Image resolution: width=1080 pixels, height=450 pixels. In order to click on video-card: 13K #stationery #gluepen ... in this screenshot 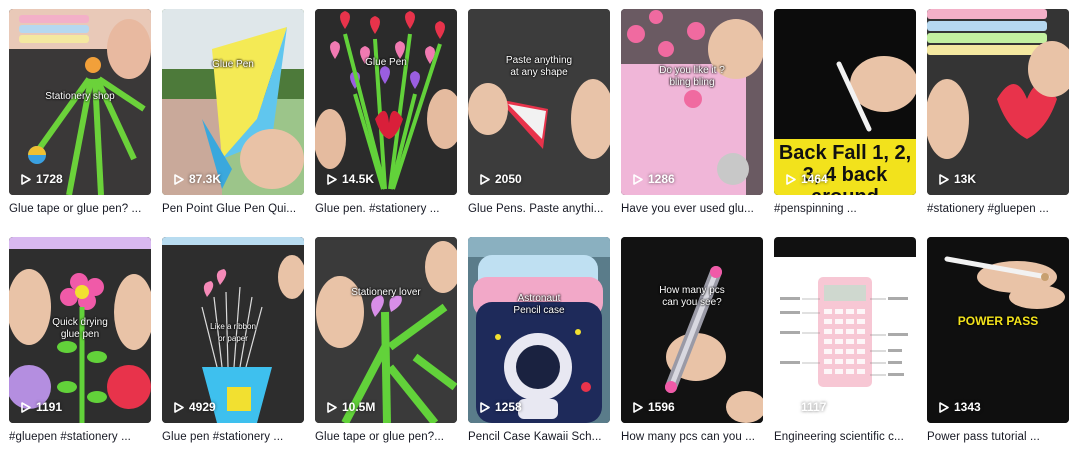, I will do `click(998, 112)`.